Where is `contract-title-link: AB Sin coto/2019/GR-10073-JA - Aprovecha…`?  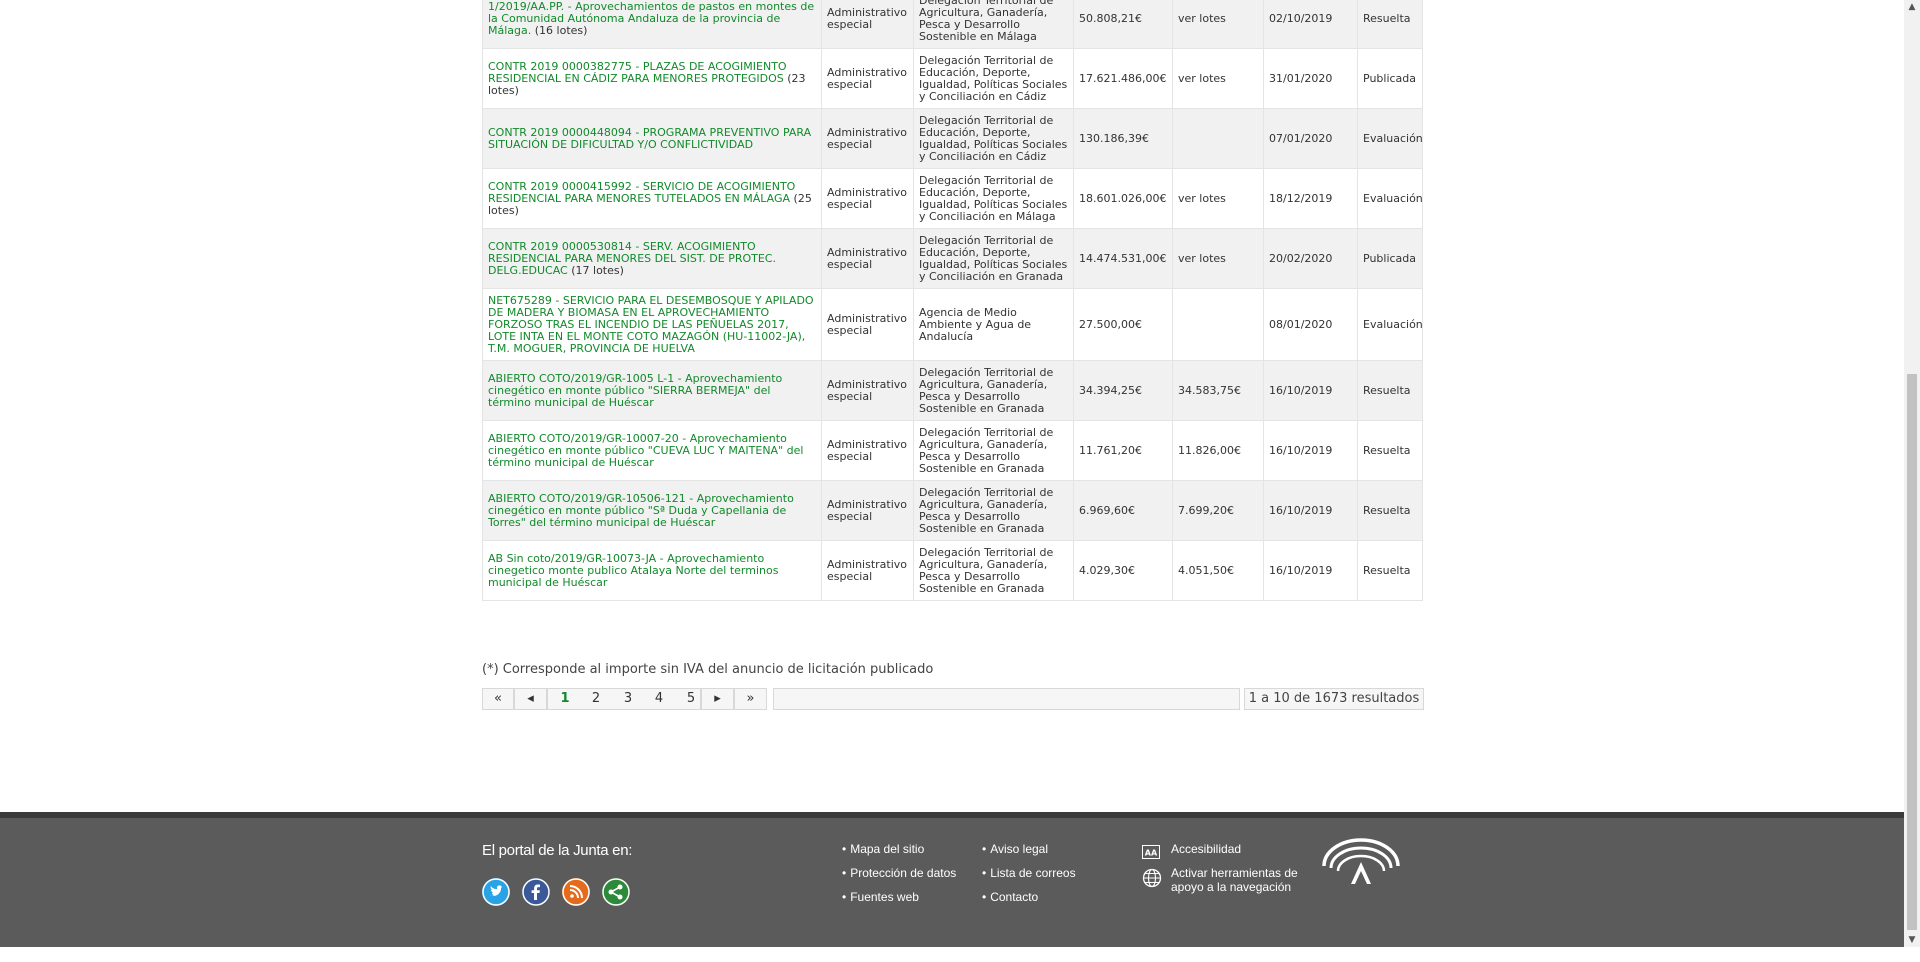
contract-title-link: AB Sin coto/2019/GR-10073-JA - Aprovecha… is located at coordinates (633, 570).